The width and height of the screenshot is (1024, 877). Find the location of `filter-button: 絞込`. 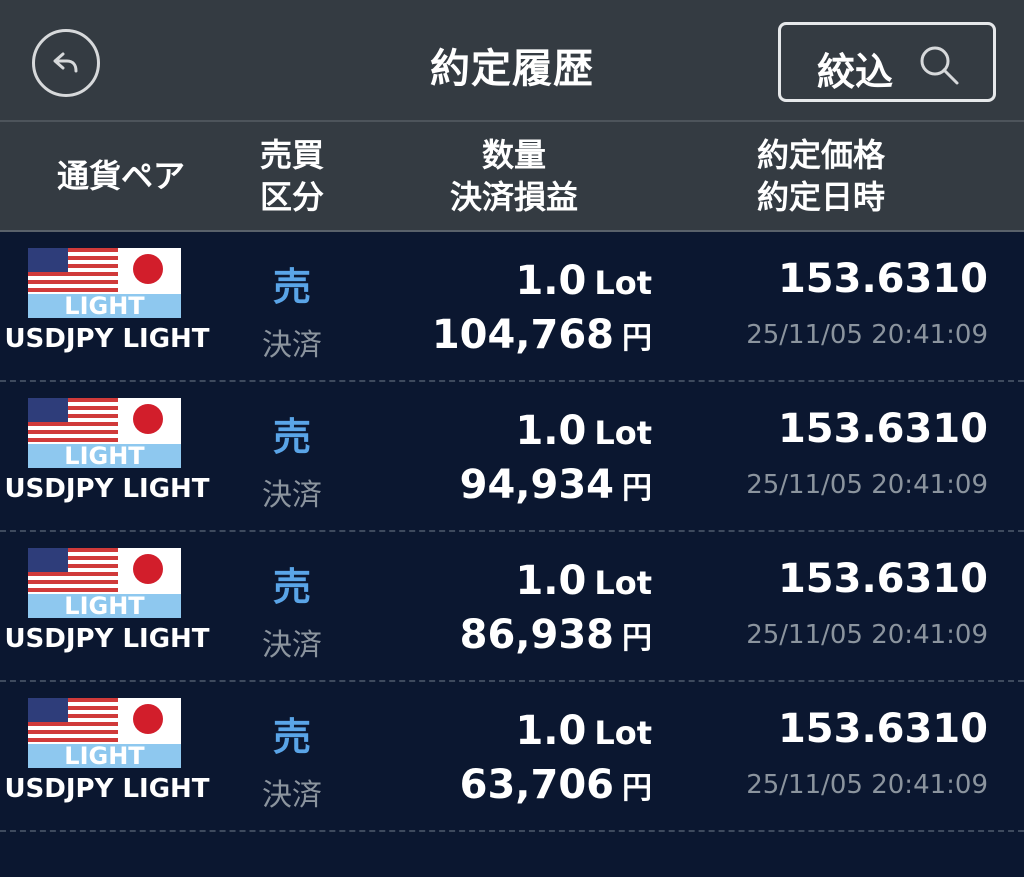

filter-button: 絞込 is located at coordinates (887, 62).